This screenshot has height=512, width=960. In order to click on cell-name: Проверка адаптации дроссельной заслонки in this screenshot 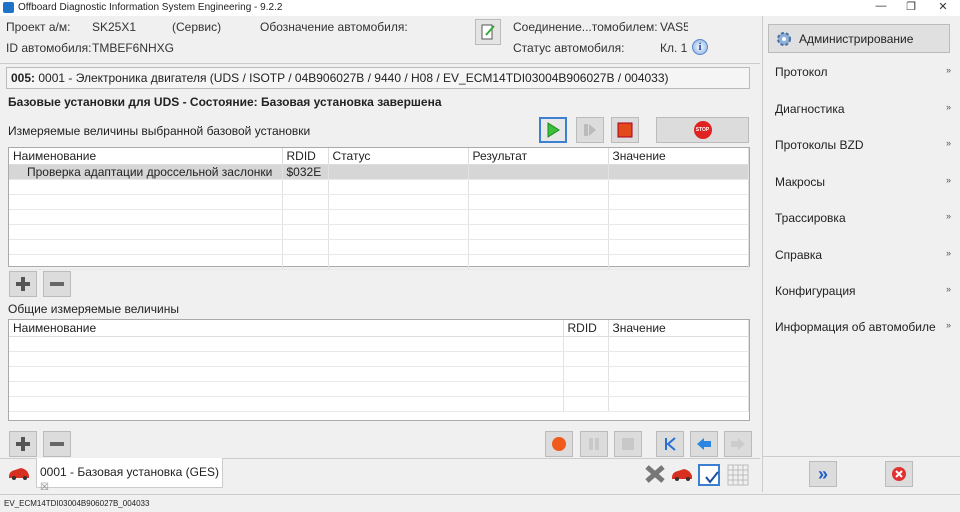, I will do `click(146, 172)`.